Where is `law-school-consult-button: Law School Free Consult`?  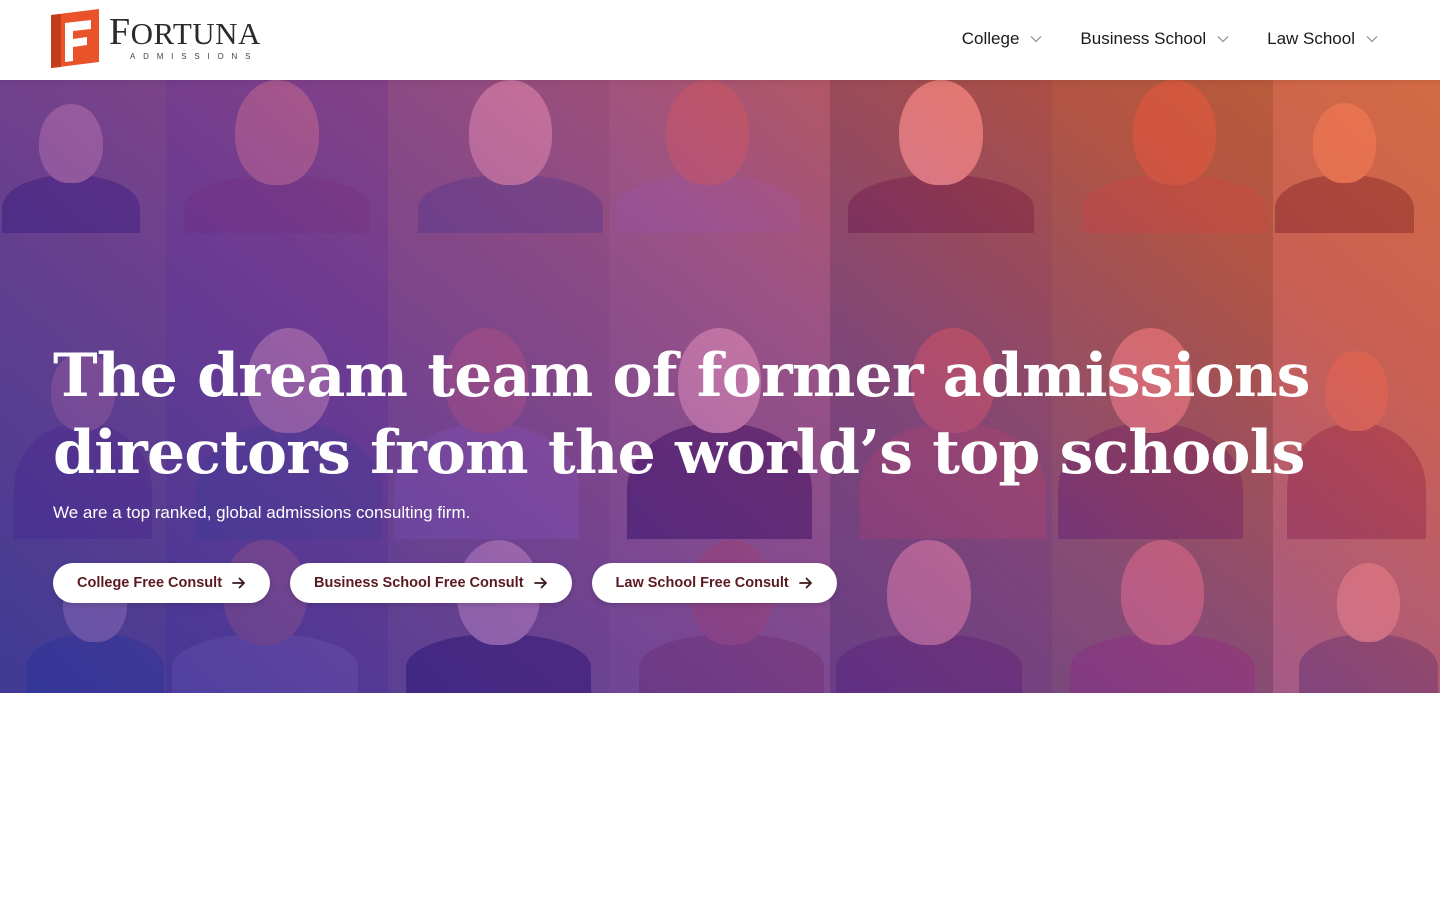
law-school-consult-button: Law School Free Consult is located at coordinates (714, 583).